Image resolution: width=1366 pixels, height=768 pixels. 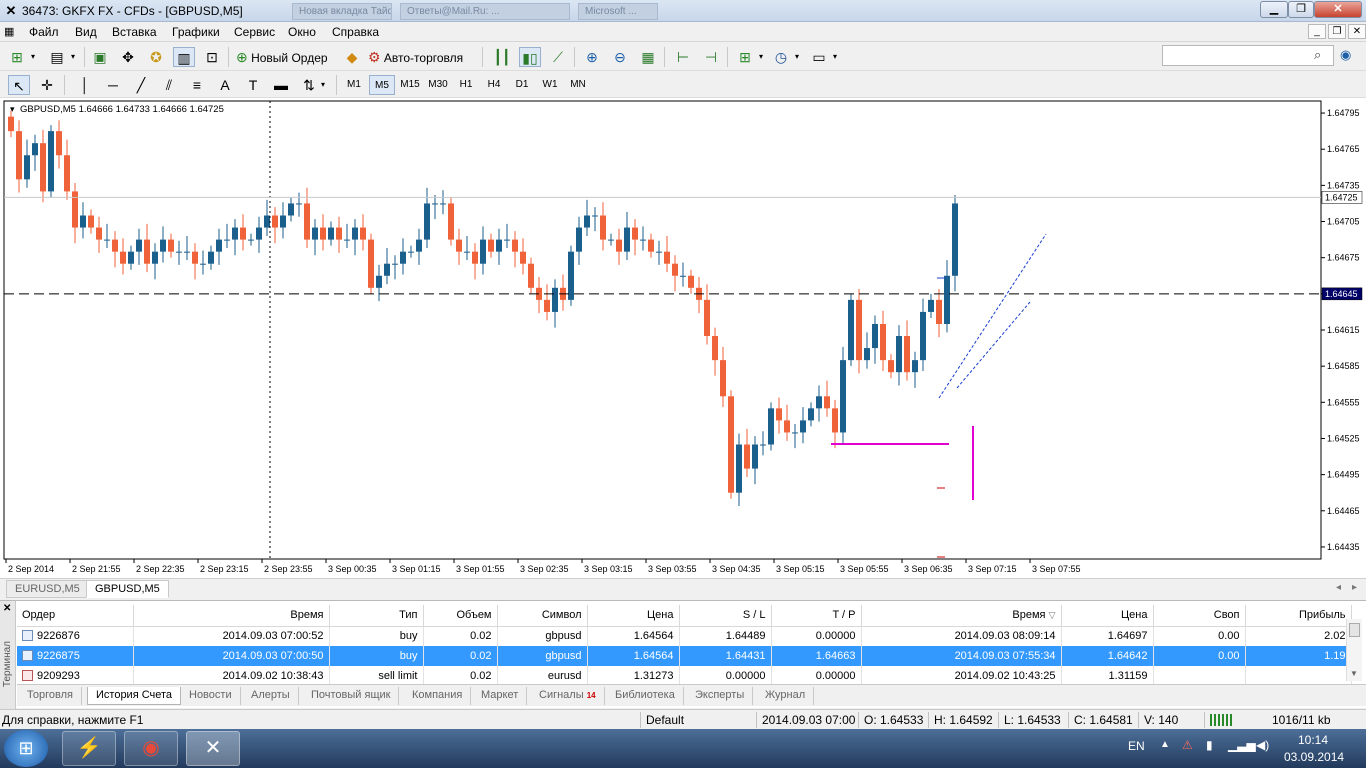 What do you see at coordinates (460, 616) in the screenshot?
I see `column-header: Объем` at bounding box center [460, 616].